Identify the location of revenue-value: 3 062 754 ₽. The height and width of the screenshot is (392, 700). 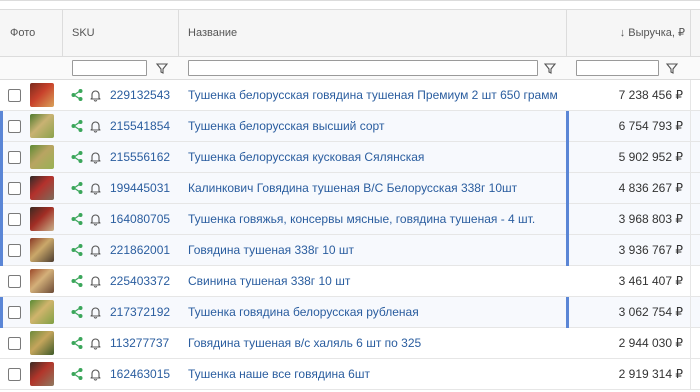
(650, 312).